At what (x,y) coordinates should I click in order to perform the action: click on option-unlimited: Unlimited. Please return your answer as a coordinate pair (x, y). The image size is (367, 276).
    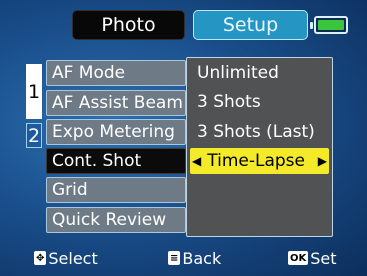
    Looking at the image, I should click on (259, 73).